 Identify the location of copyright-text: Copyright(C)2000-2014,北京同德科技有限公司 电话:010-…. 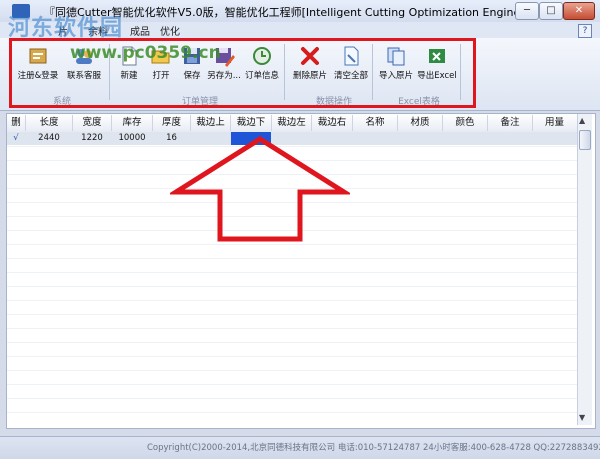
(373, 448).